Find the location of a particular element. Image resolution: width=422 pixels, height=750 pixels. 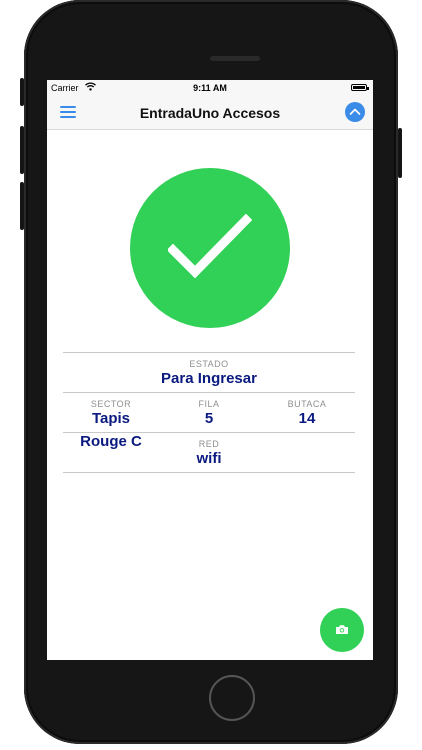

red-label: RED is located at coordinates (209, 444).